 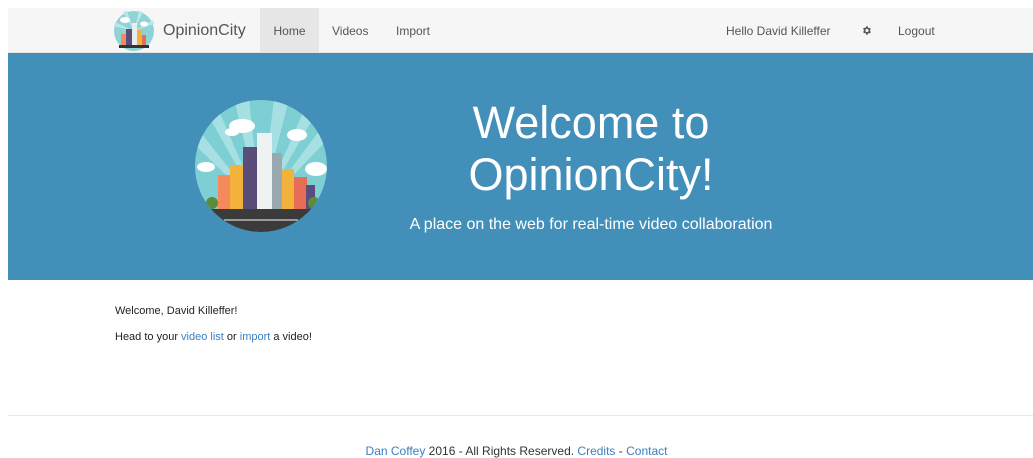 What do you see at coordinates (350, 30) in the screenshot?
I see `nav-videos: Videos` at bounding box center [350, 30].